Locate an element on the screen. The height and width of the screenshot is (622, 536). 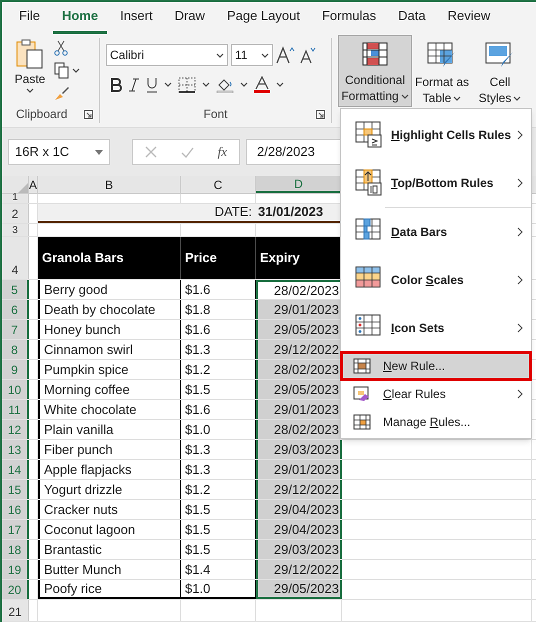
row-header: 8 is located at coordinates (15, 349).